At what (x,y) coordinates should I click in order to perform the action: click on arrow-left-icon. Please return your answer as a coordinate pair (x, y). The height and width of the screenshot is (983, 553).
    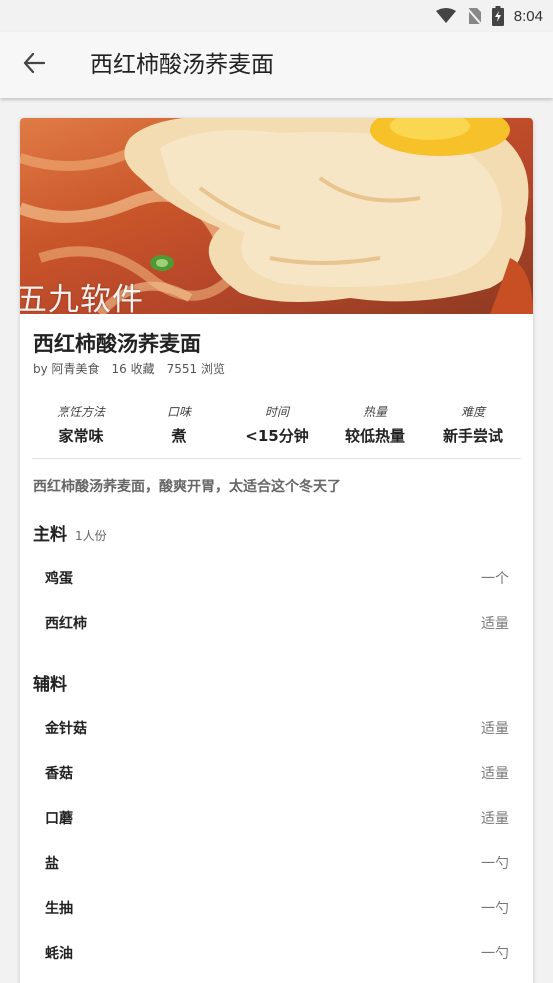
    Looking at the image, I should click on (34, 64).